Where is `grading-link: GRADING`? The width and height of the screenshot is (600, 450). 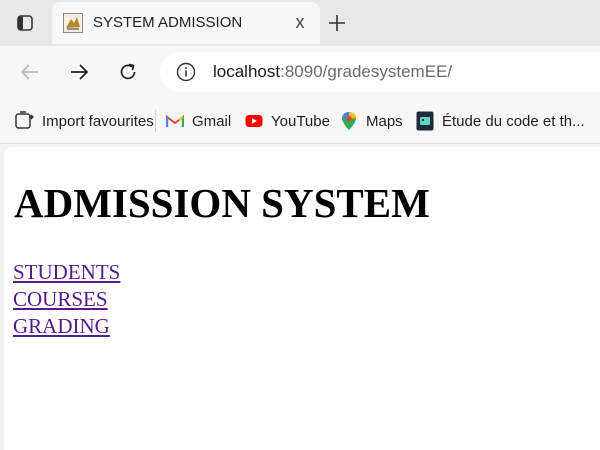
grading-link: GRADING is located at coordinates (61, 326).